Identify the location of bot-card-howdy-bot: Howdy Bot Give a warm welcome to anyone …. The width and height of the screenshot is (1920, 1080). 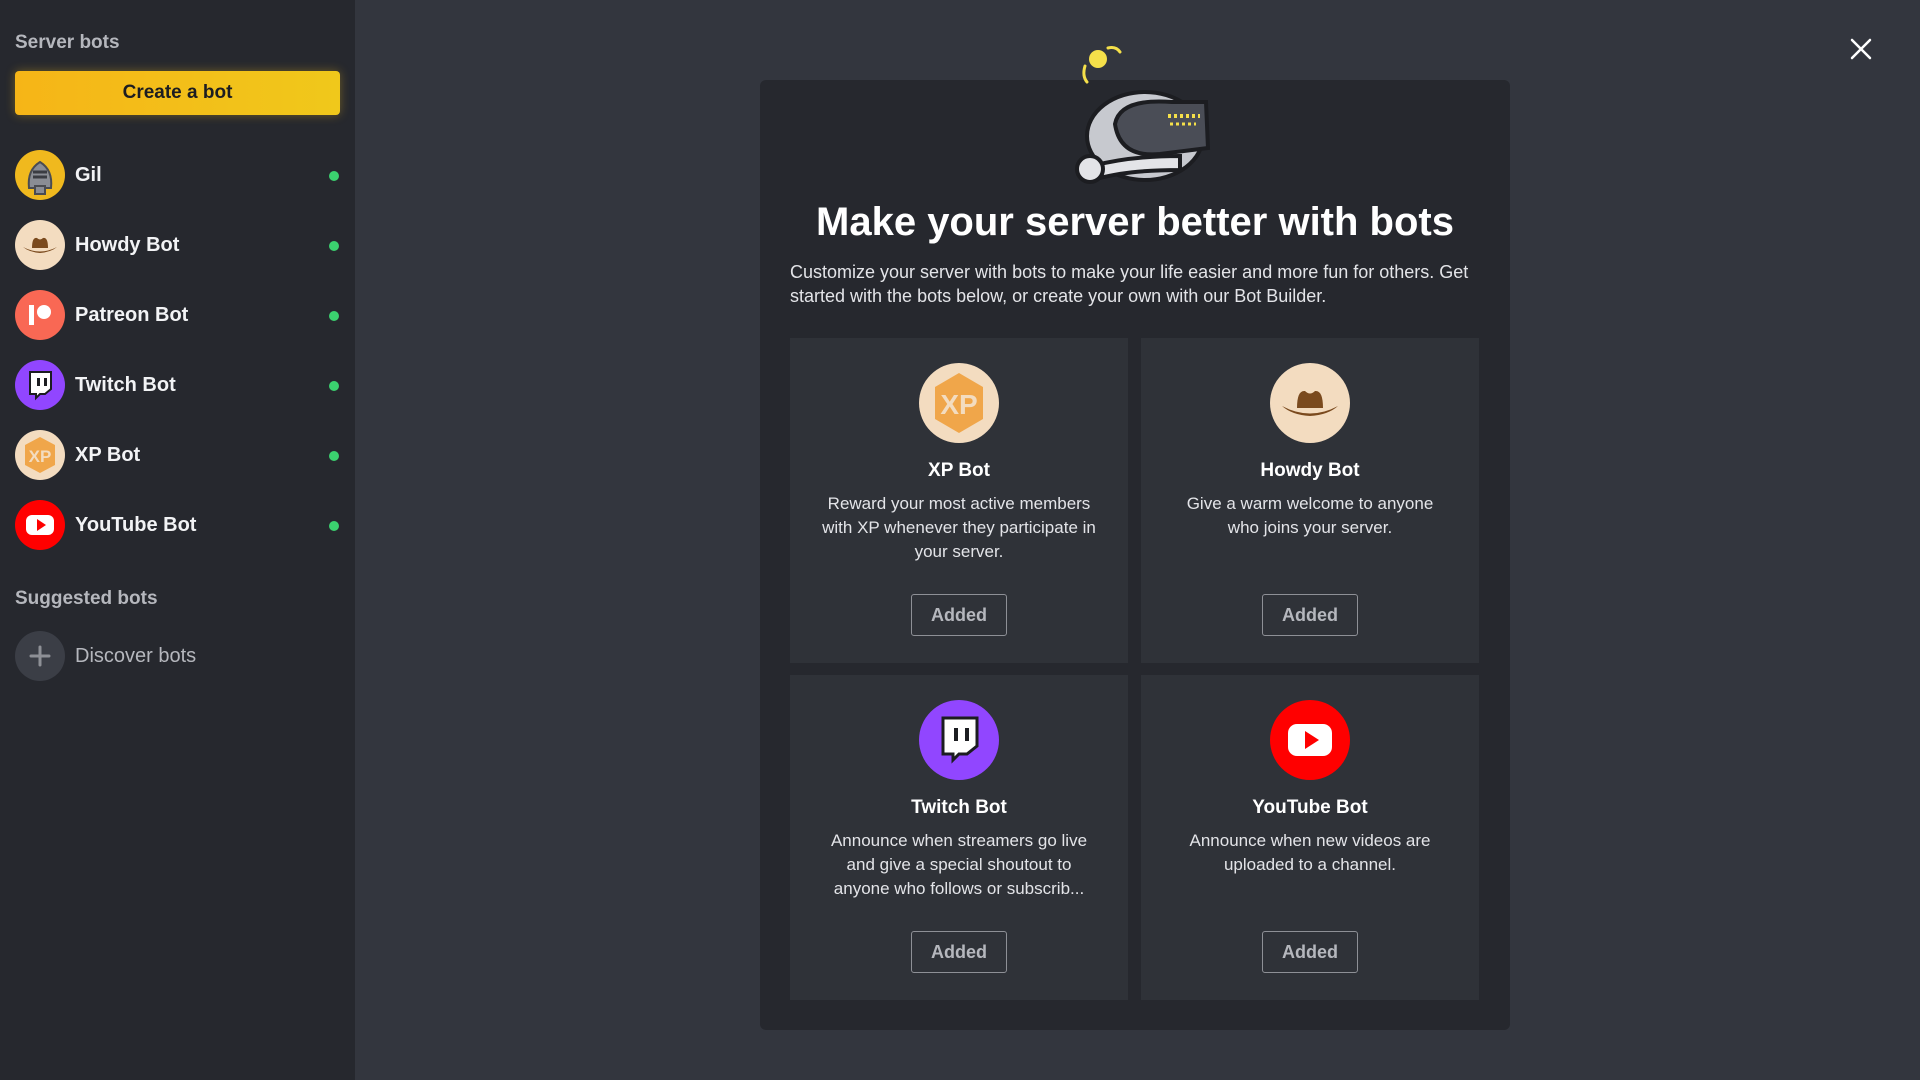
(1310, 500).